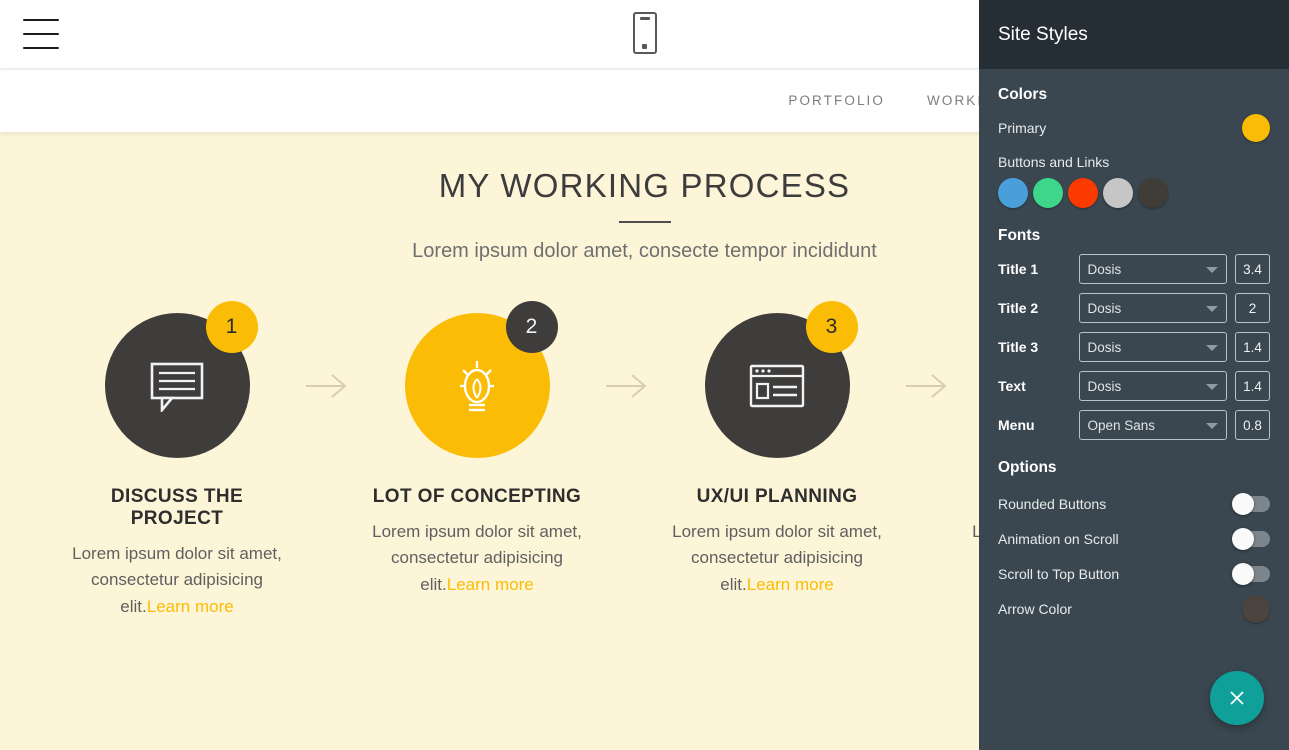  What do you see at coordinates (1023, 94) in the screenshot?
I see `colors-heading: Colors` at bounding box center [1023, 94].